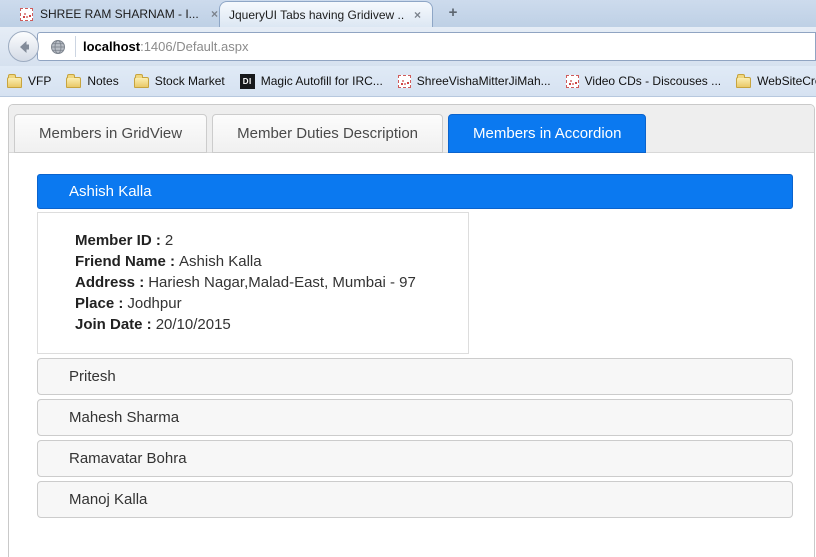 The width and height of the screenshot is (816, 557). Describe the element at coordinates (282, 282) in the screenshot. I see `detail-value: Hariesh Nagar,Malad-East, Mumbai - 97` at that location.